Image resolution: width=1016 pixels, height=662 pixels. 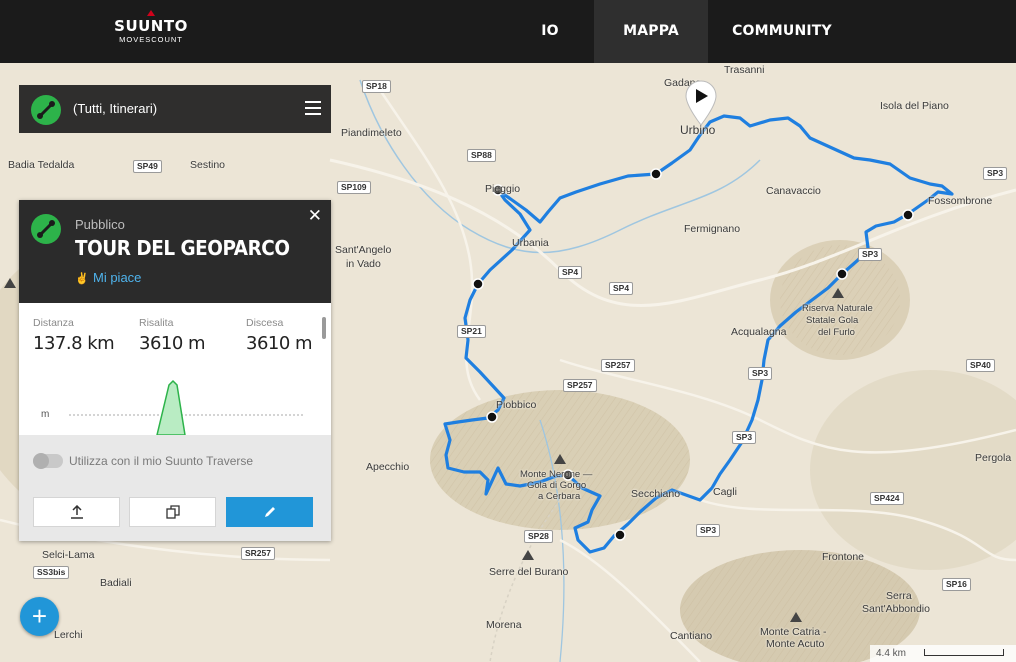 What do you see at coordinates (793, 632) in the screenshot?
I see `place-label: Monte Catria -` at bounding box center [793, 632].